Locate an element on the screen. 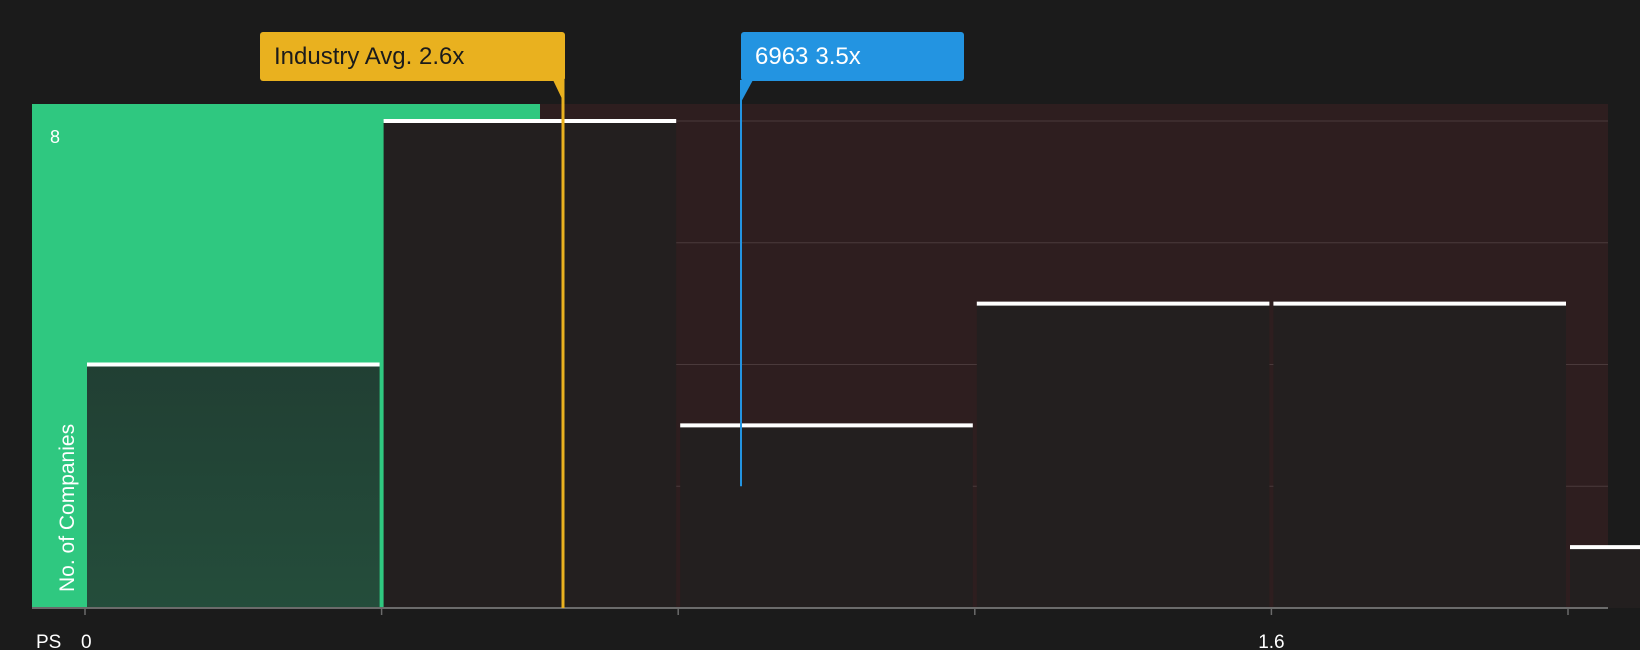  x-axis-label: PS is located at coordinates (48, 641).